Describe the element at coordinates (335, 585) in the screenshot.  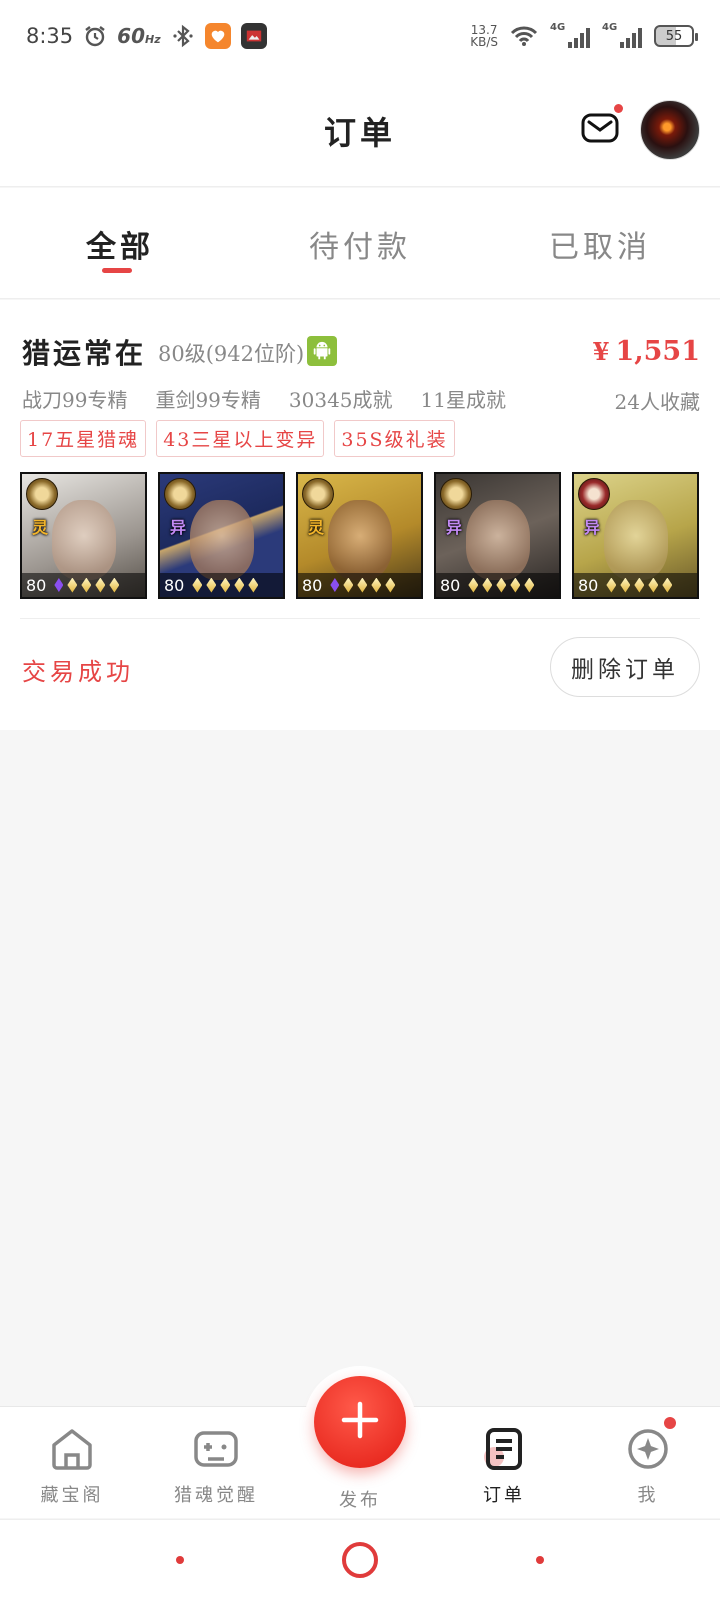
I see `gem-icon` at that location.